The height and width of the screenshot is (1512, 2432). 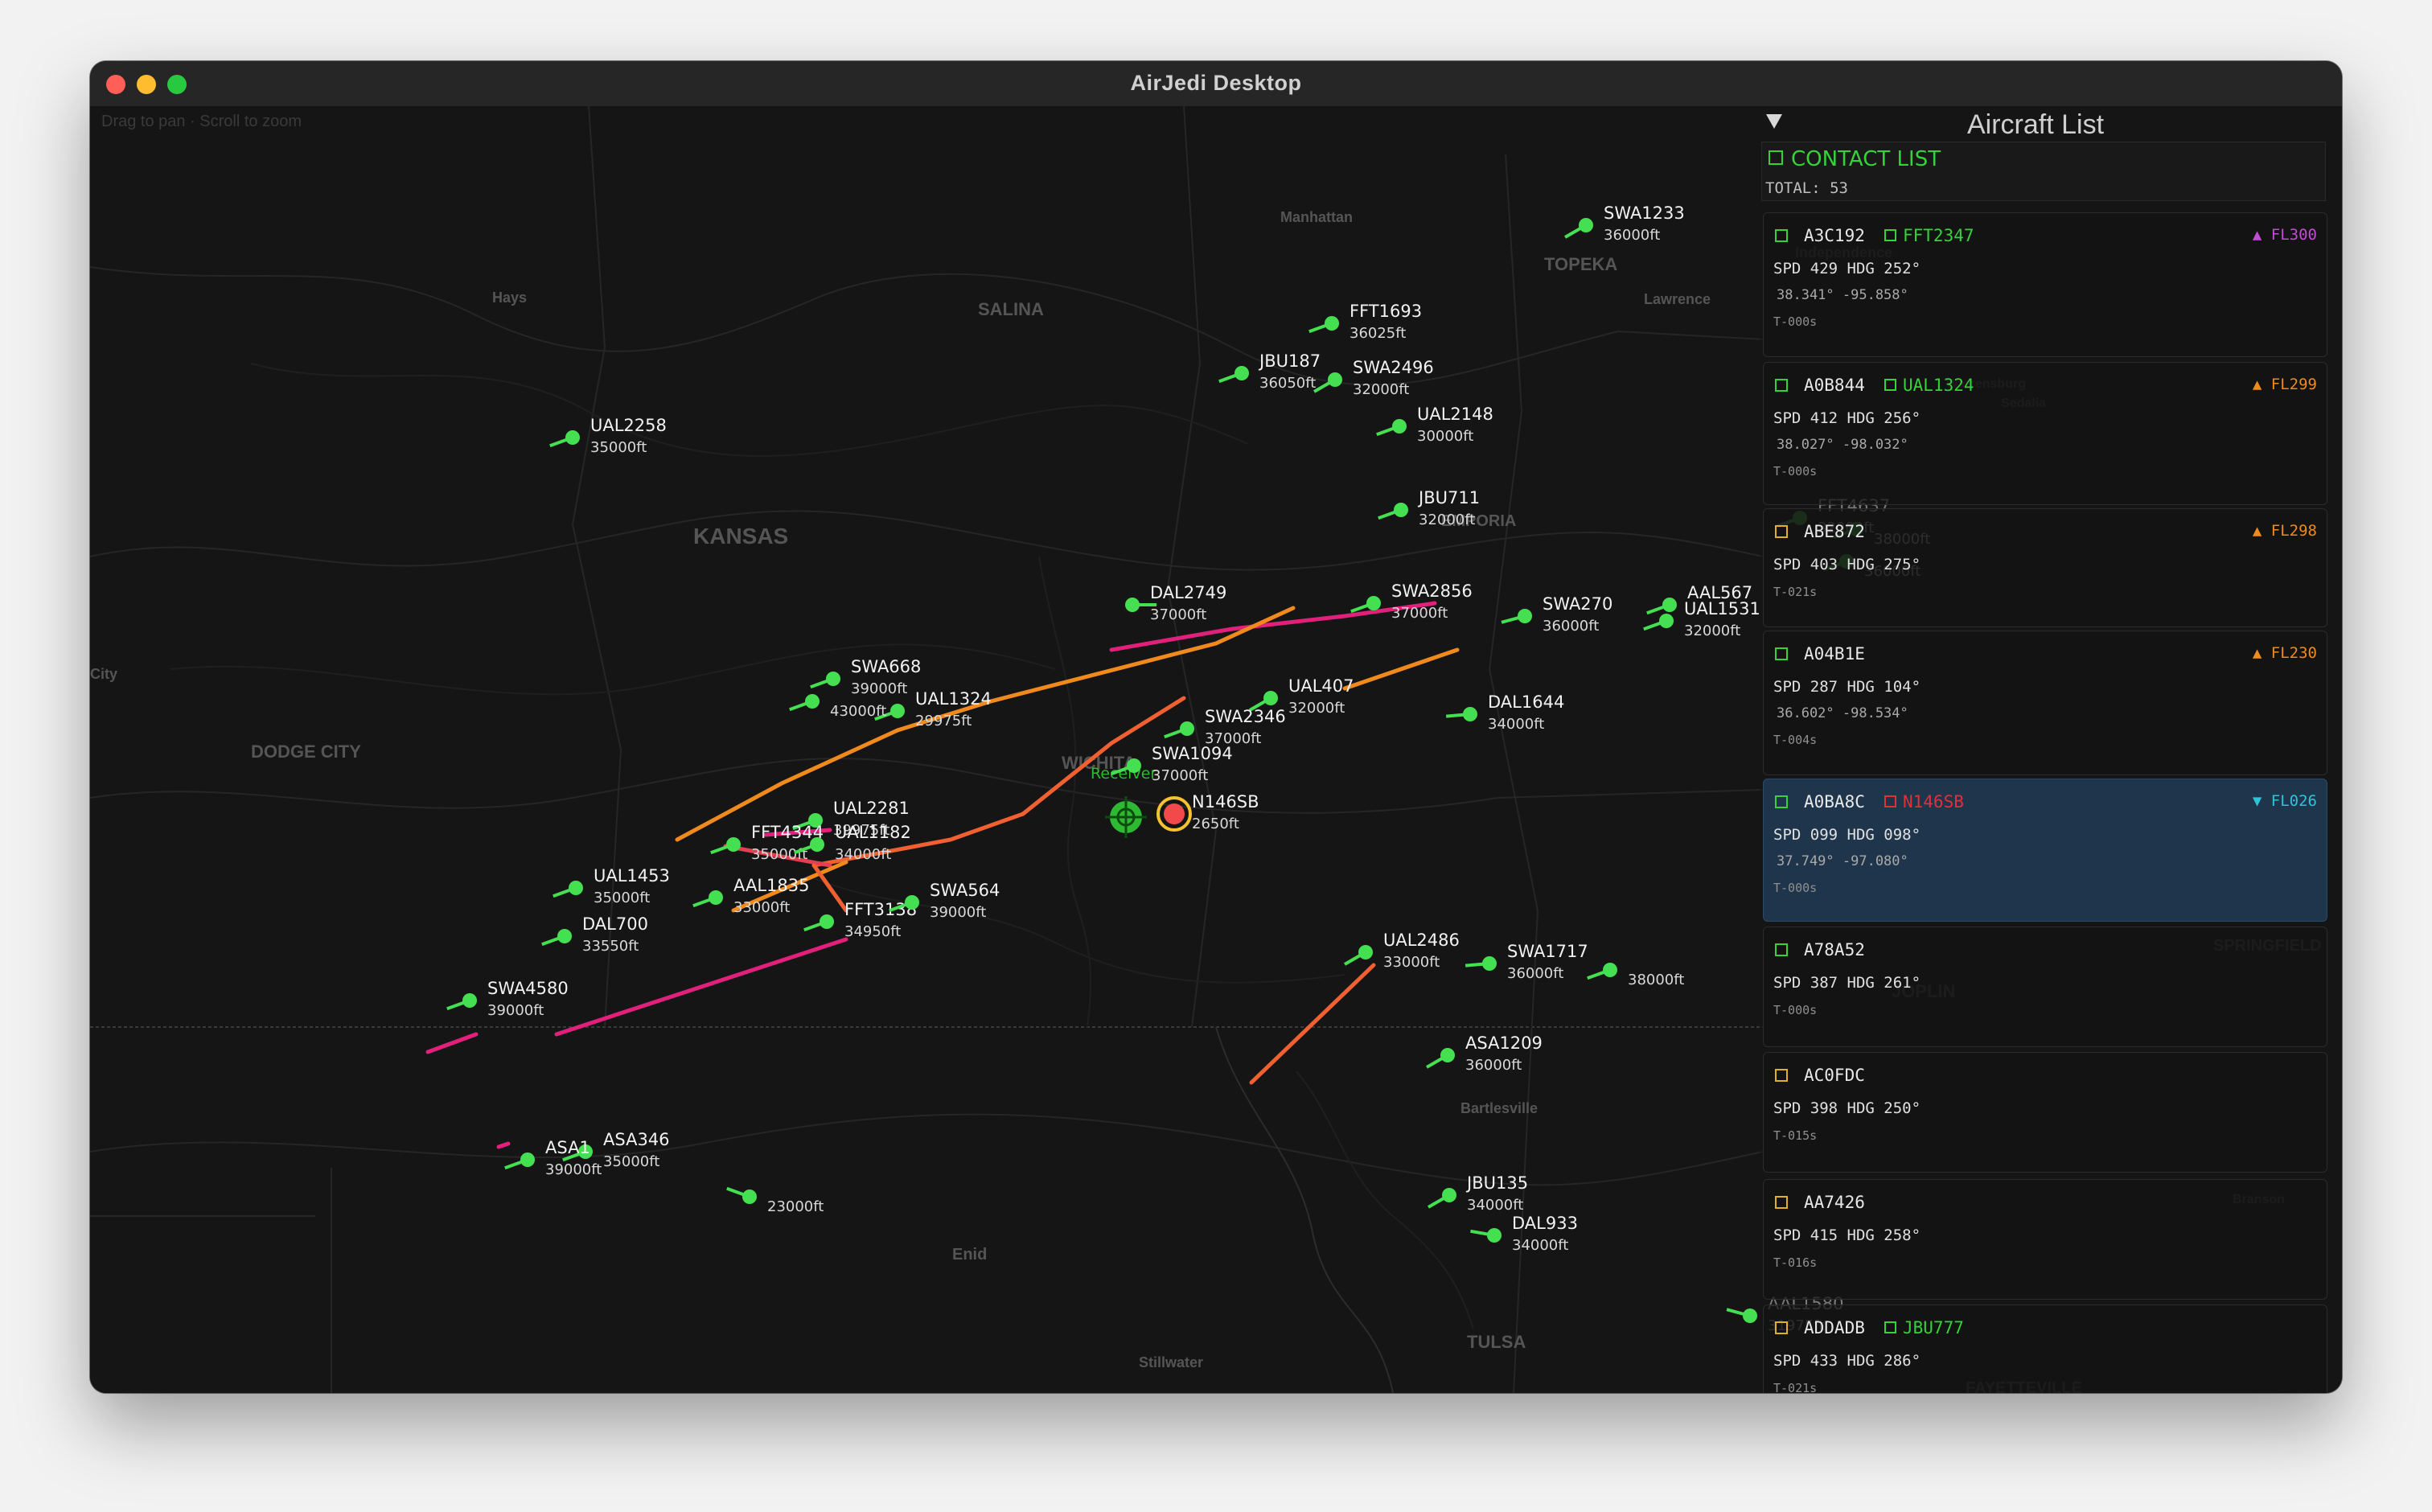 What do you see at coordinates (1855, 159) in the screenshot?
I see `contact-list-title: CONTACT LIST` at bounding box center [1855, 159].